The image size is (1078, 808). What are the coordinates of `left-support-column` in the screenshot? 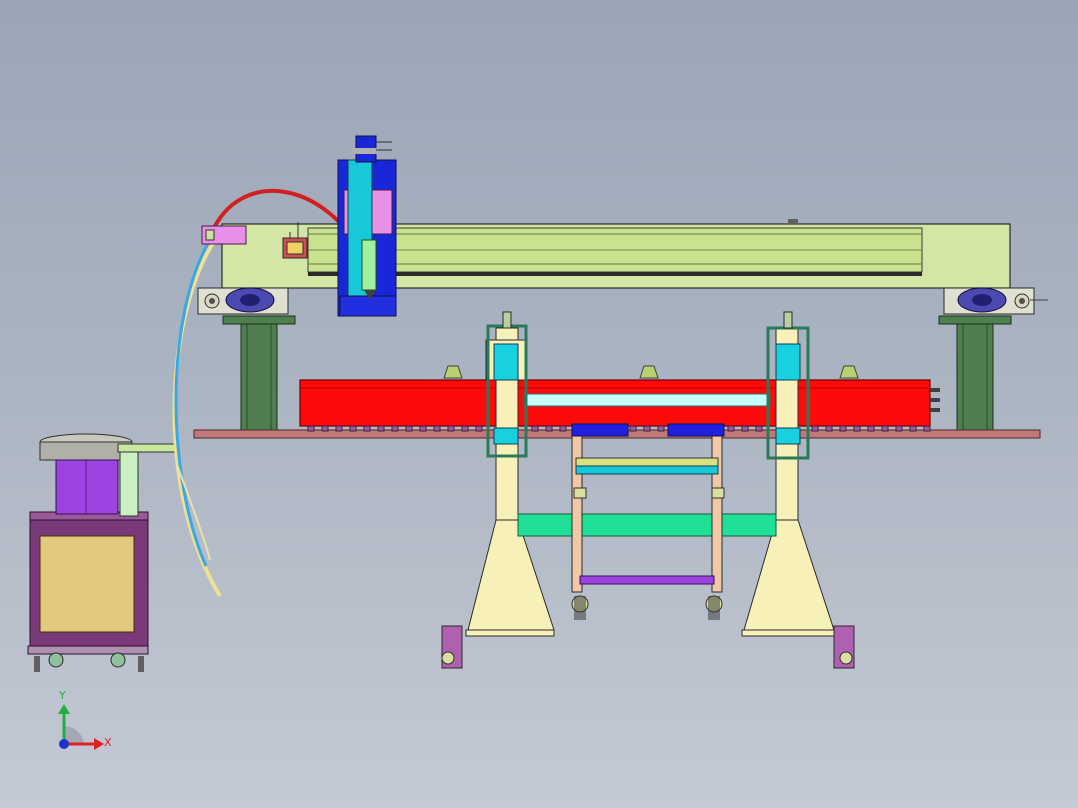 It's located at (259, 373).